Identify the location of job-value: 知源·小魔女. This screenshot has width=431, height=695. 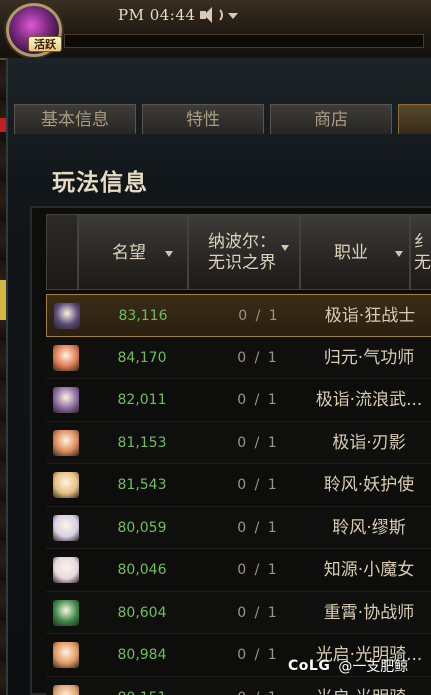
(369, 570).